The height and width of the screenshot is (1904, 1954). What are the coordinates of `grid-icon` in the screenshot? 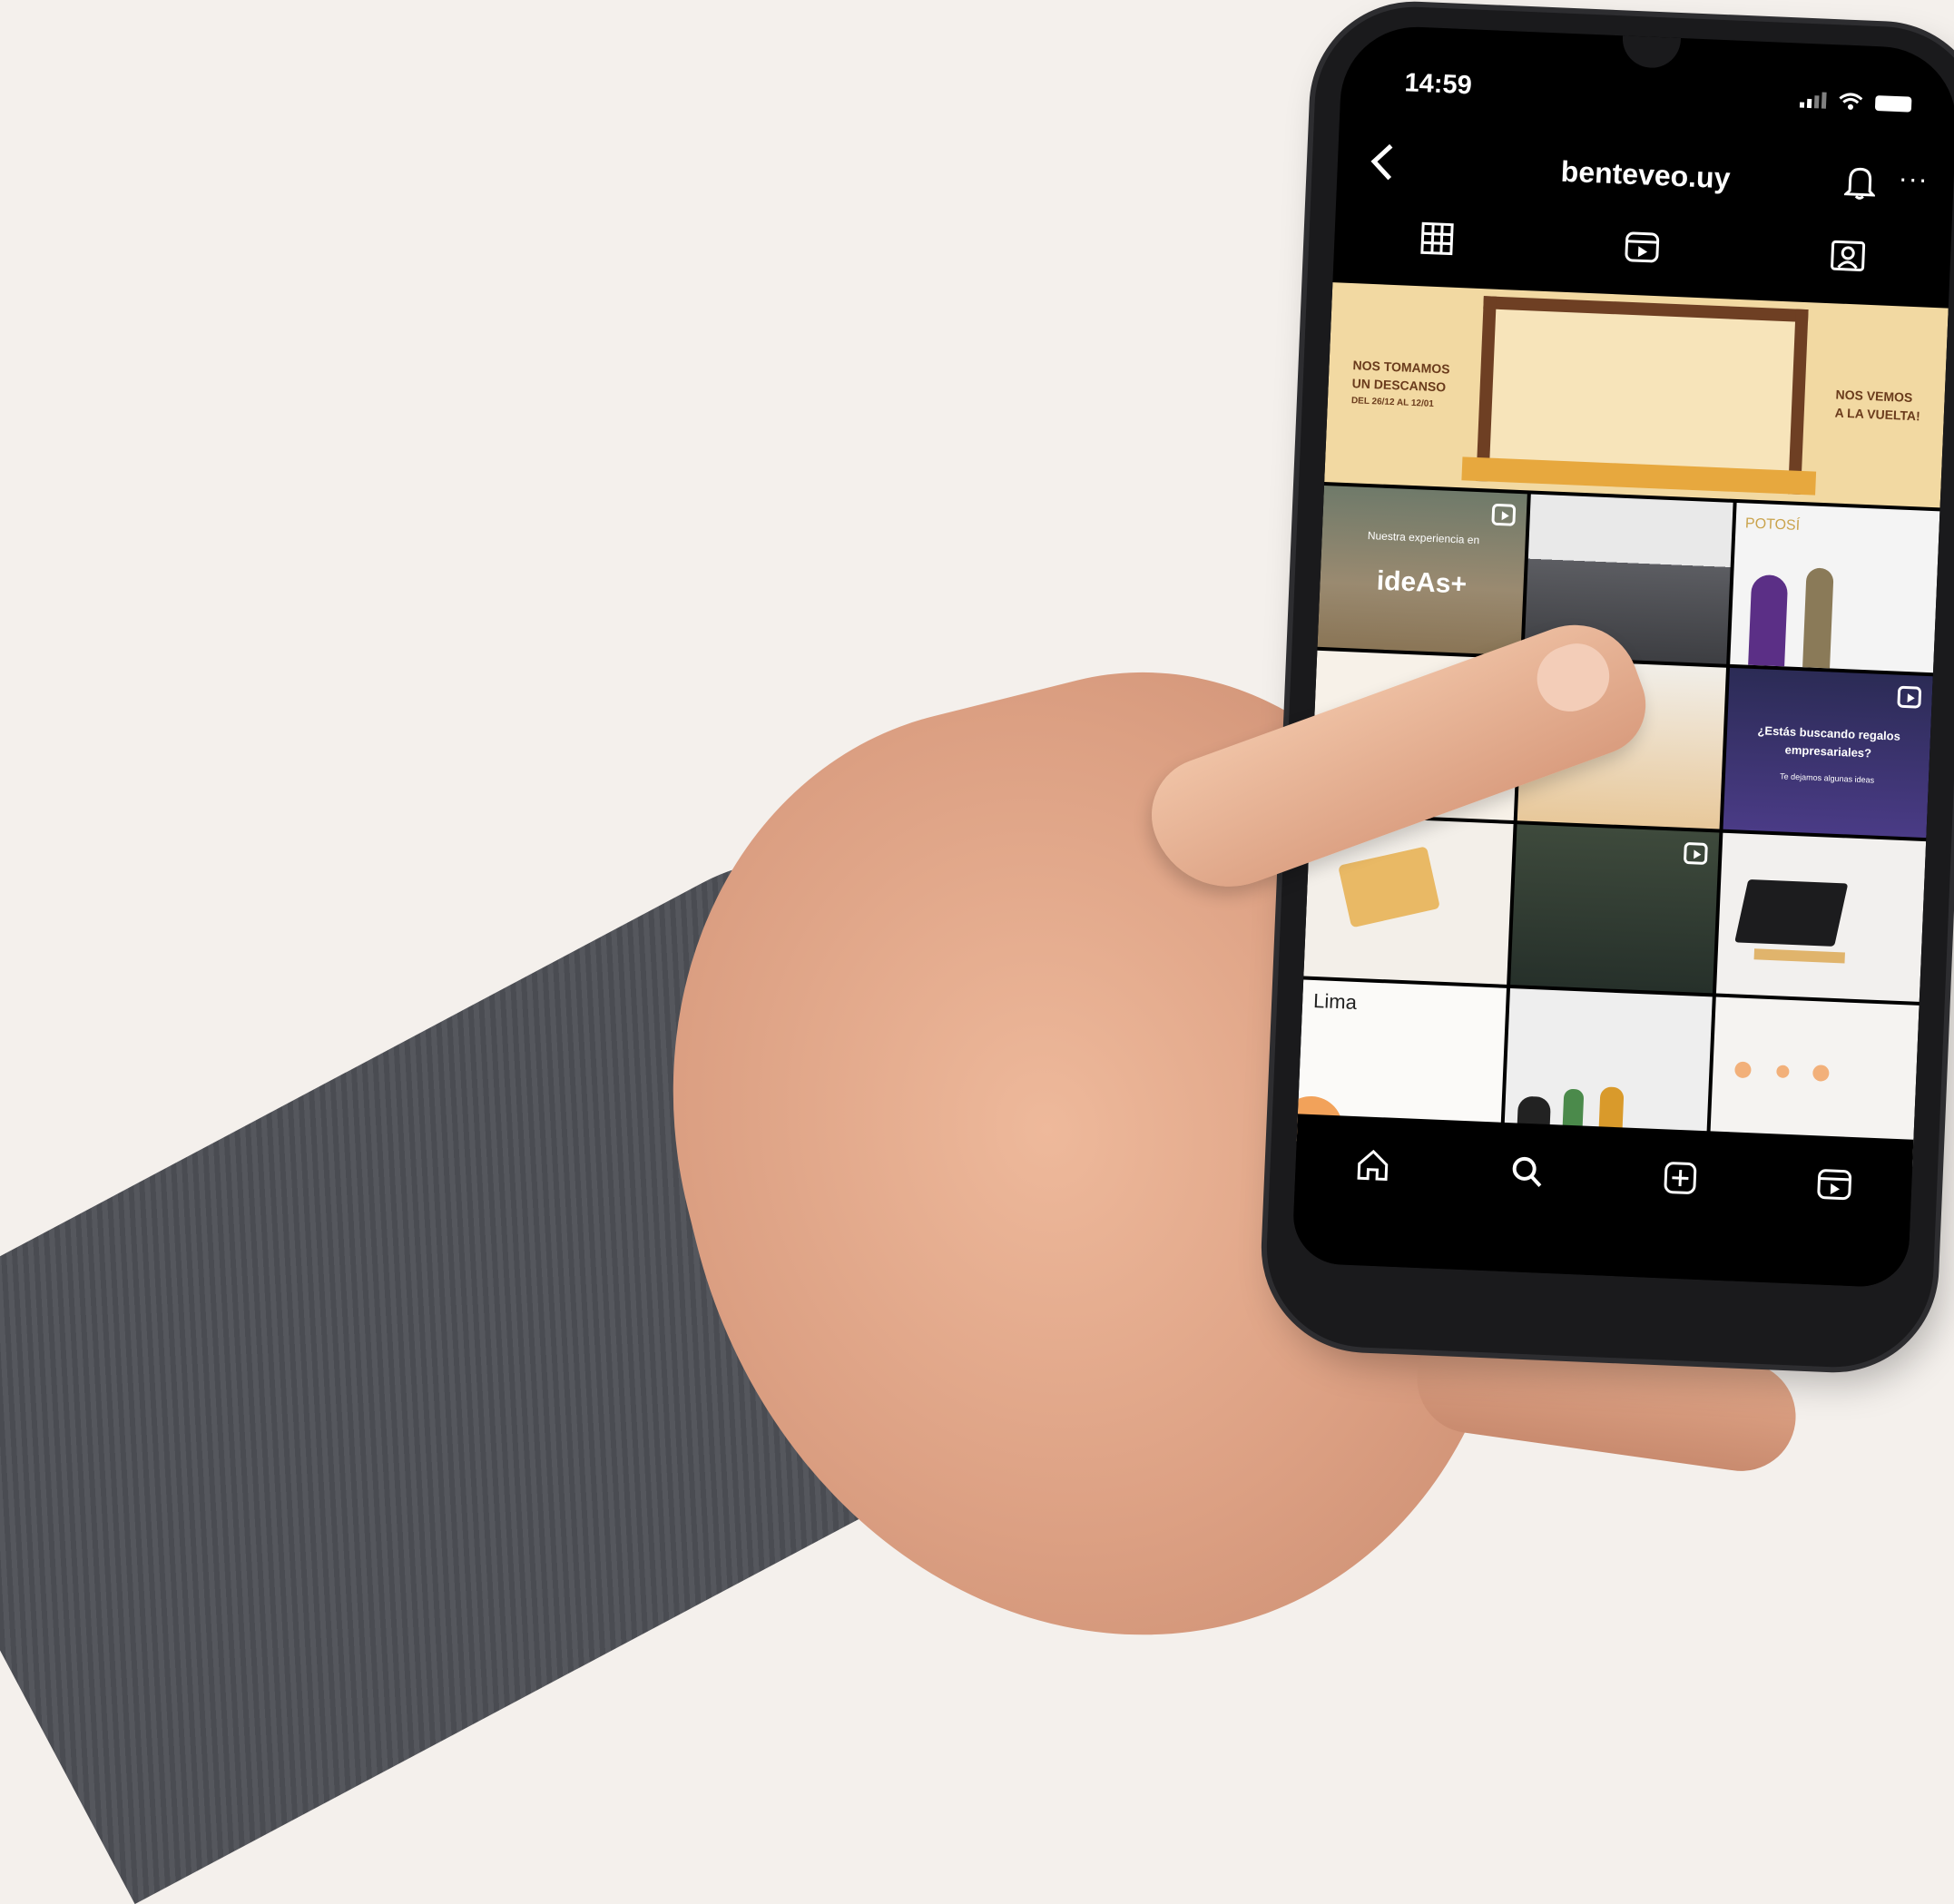 It's located at (1437, 238).